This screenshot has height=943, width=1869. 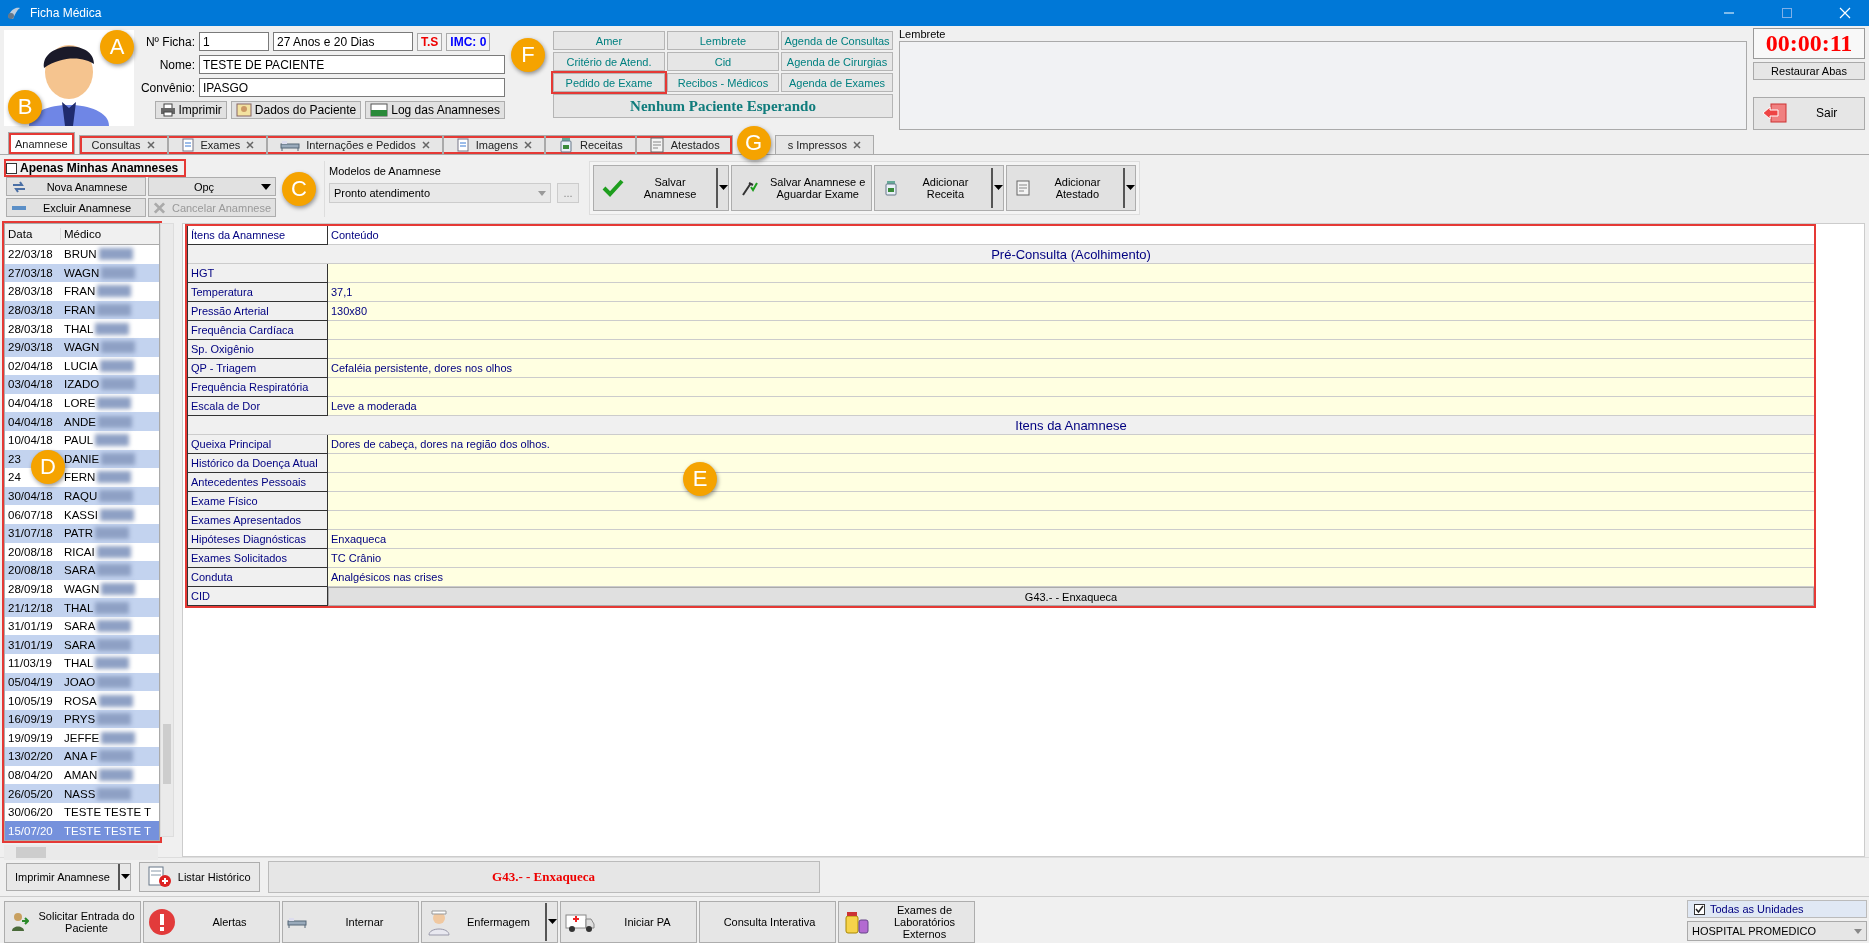 I want to click on value-cell: TC Crânio, so click(x=1071, y=558).